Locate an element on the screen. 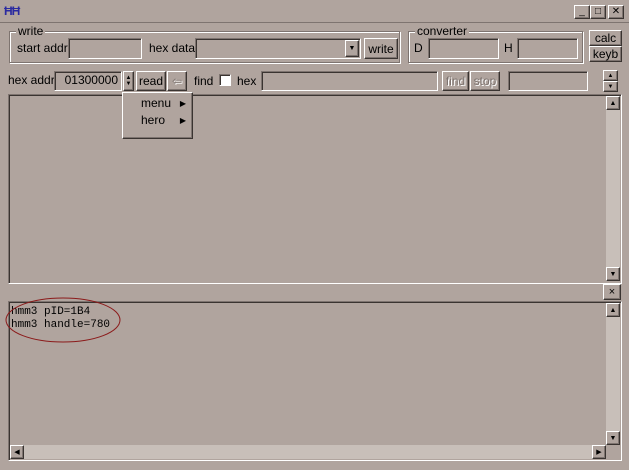  memory-scroll-down: ▼ is located at coordinates (613, 274).